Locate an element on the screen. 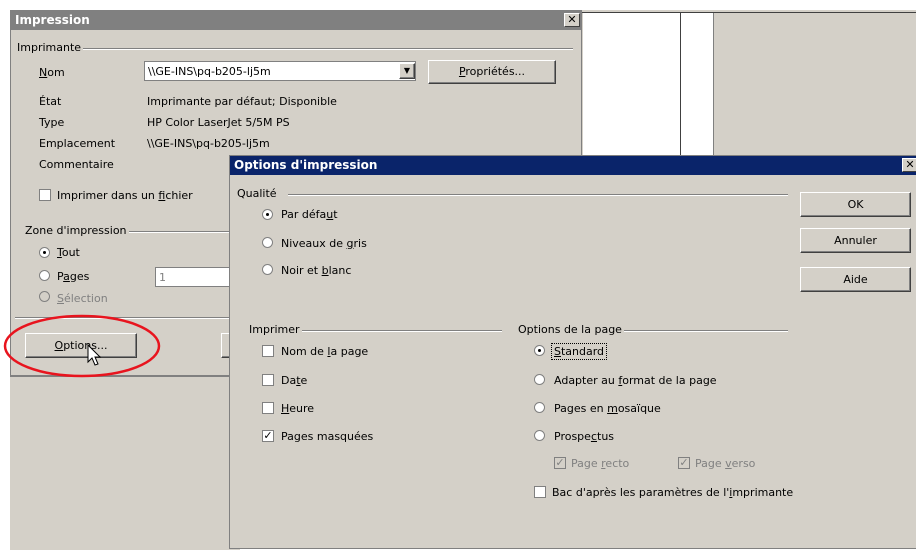  front-page-checkbox: ✓ is located at coordinates (560, 463).